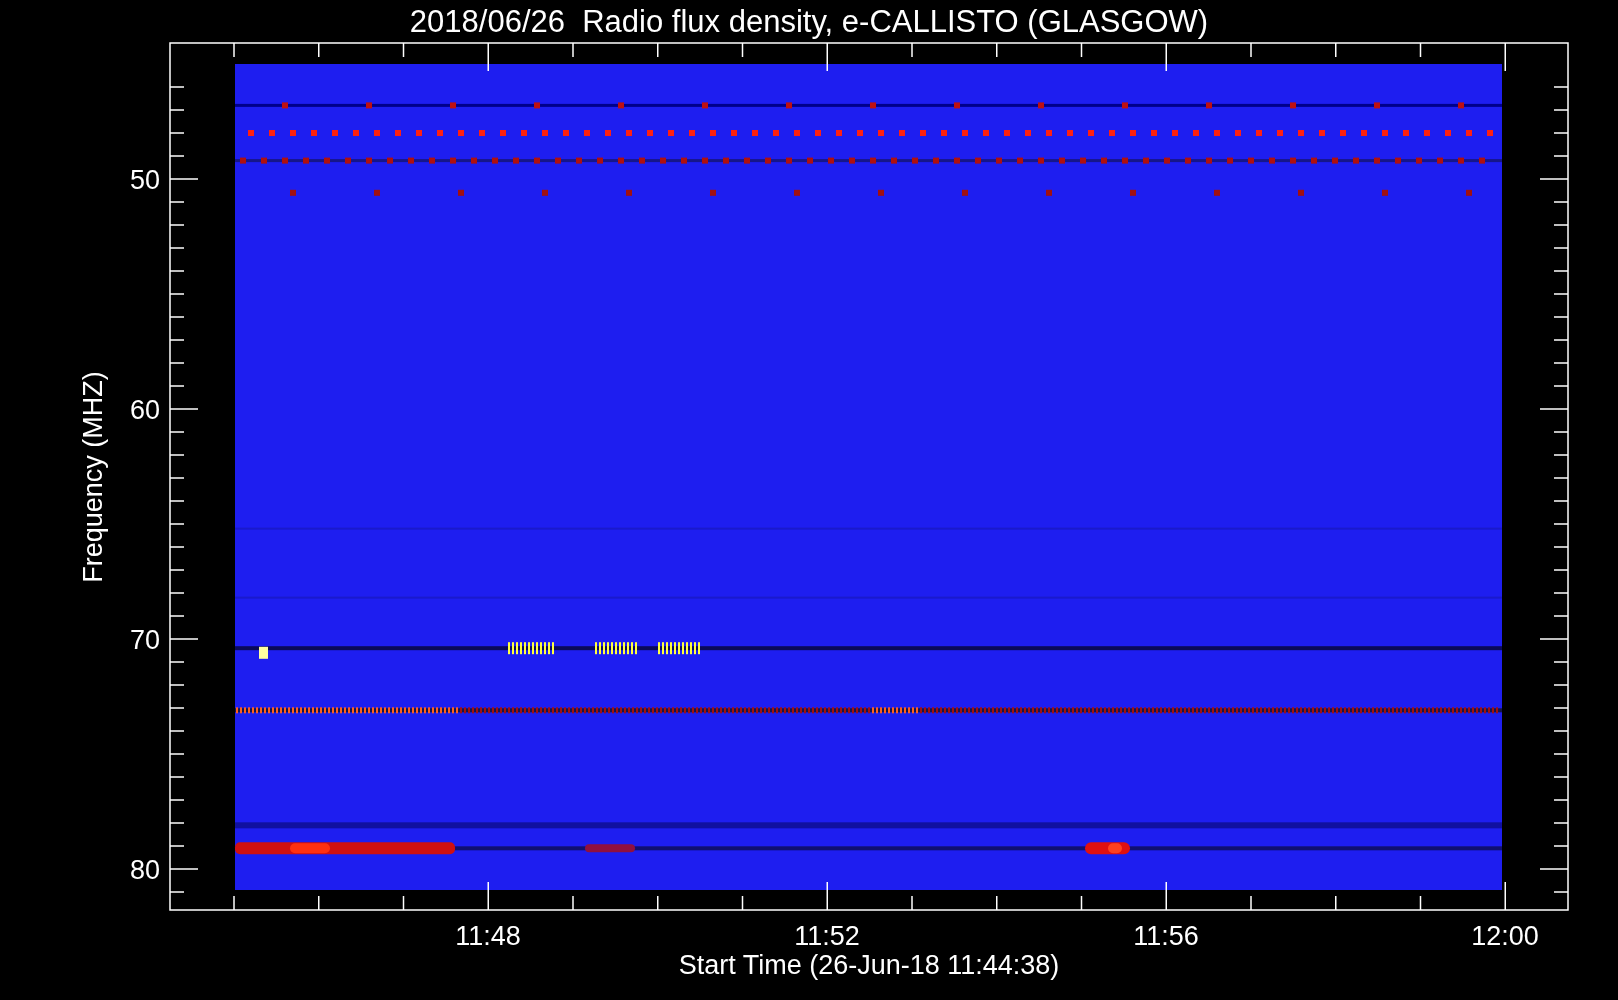 The height and width of the screenshot is (1000, 1618). I want to click on y-tick-label: 70, so click(144, 640).